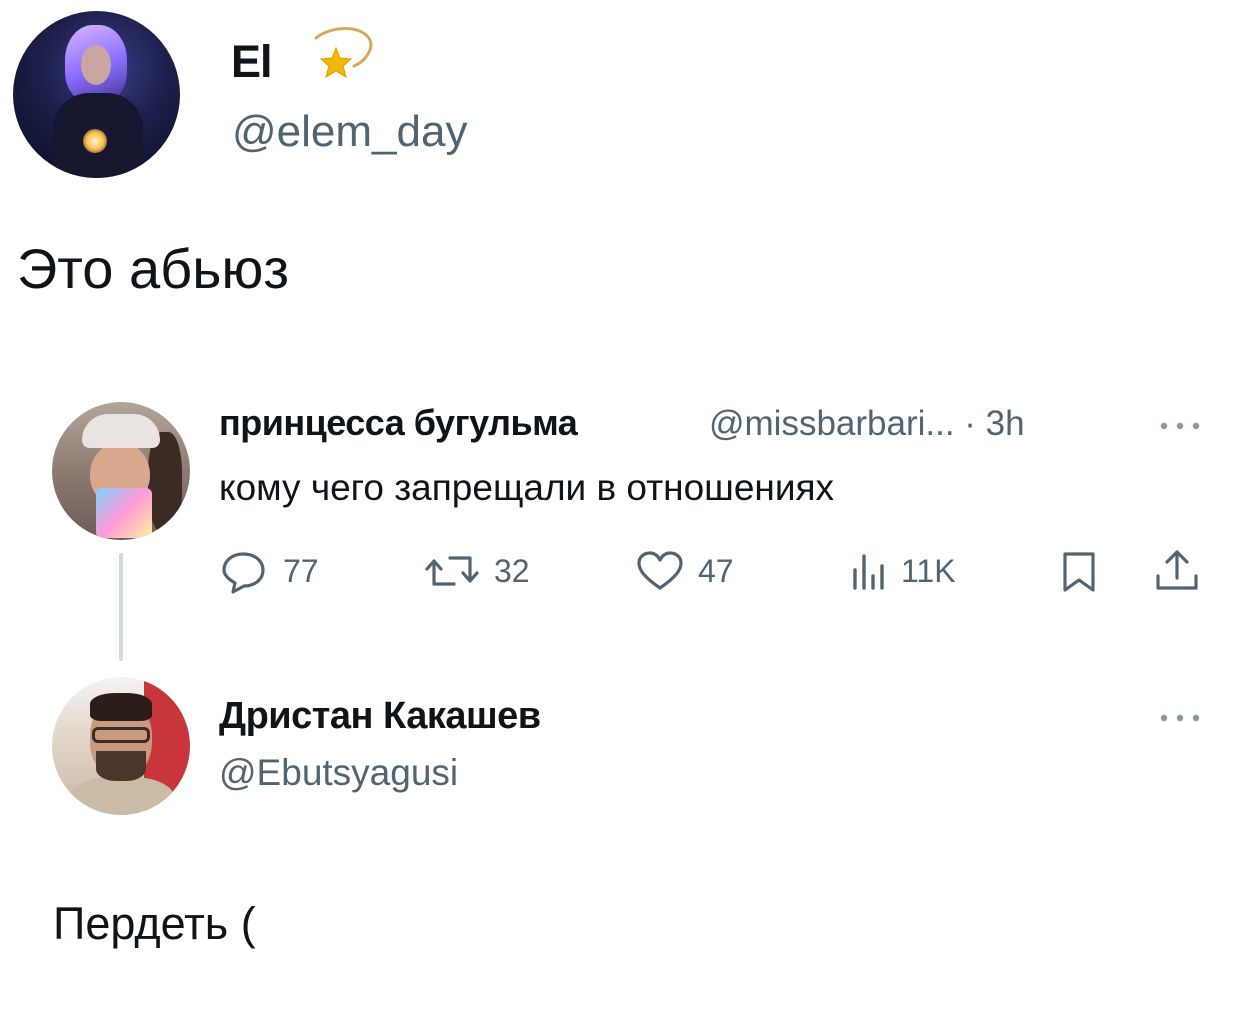 This screenshot has height=1019, width=1255. Describe the element at coordinates (349, 132) in the screenshot. I see `author-handle: @elem_day` at that location.